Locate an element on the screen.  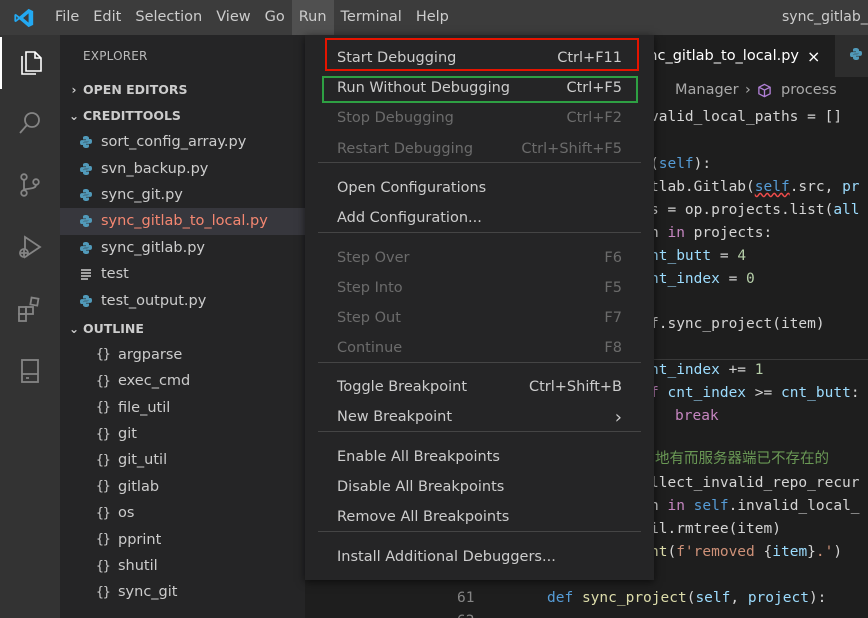
search-icon is located at coordinates (30, 123).